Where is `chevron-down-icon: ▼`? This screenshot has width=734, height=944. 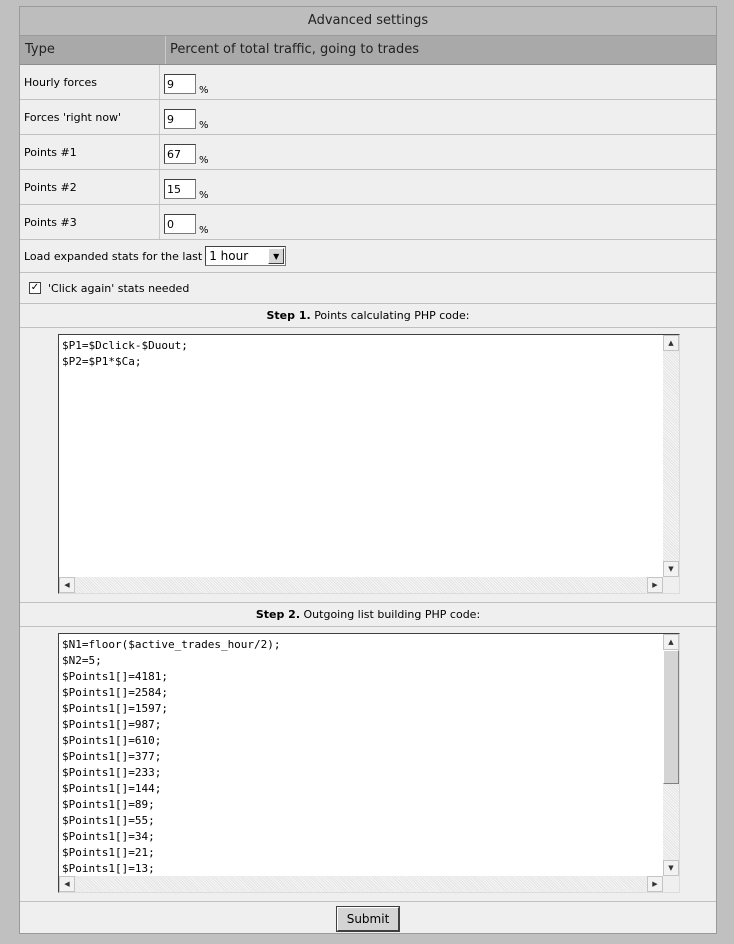 chevron-down-icon: ▼ is located at coordinates (276, 256).